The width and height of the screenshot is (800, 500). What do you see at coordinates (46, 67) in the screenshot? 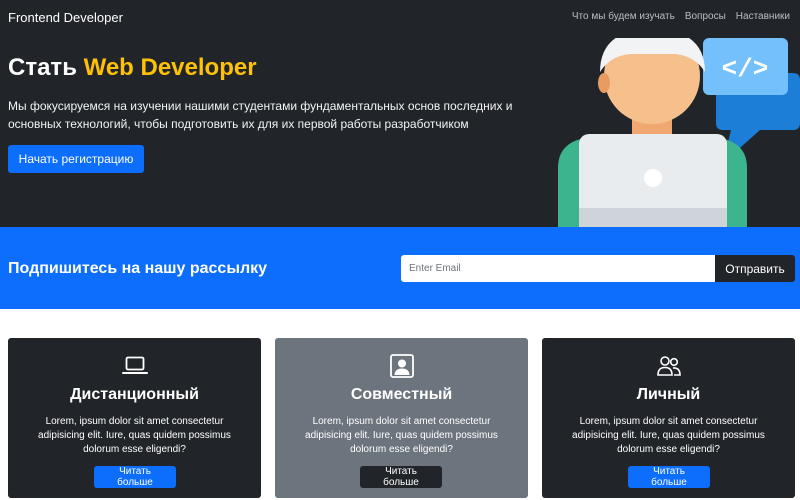
I see `hero-title-prefix: Стать` at bounding box center [46, 67].